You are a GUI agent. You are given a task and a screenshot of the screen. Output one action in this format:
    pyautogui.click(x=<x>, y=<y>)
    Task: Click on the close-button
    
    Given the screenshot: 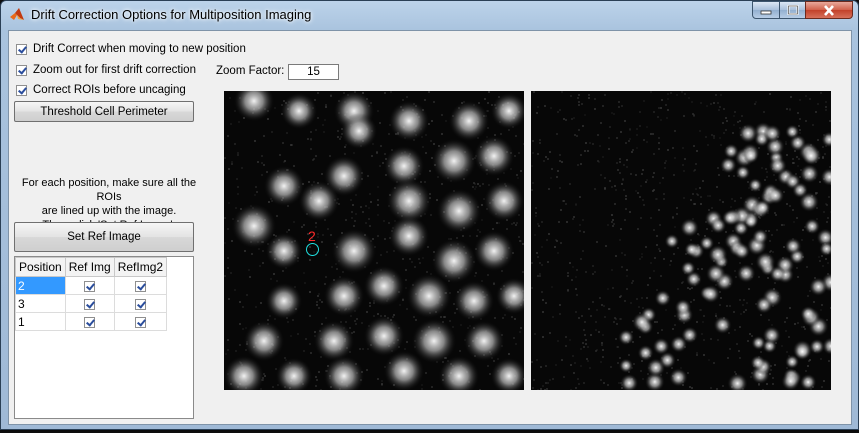 What is the action you would take?
    pyautogui.click(x=829, y=10)
    